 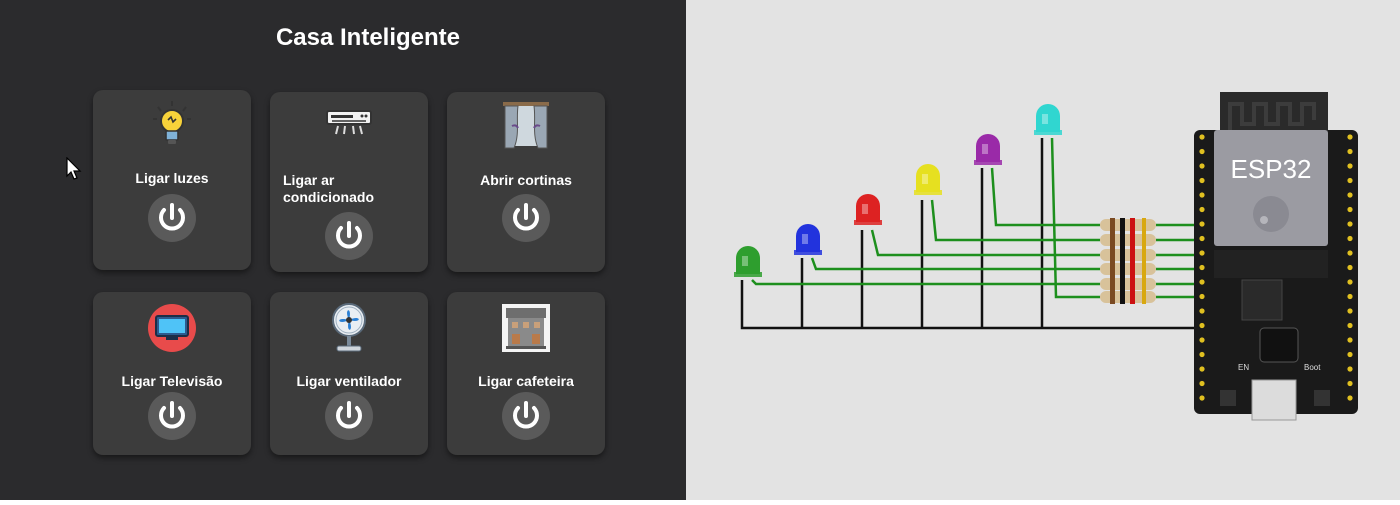 I want to click on curtains-icon, so click(x=526, y=127).